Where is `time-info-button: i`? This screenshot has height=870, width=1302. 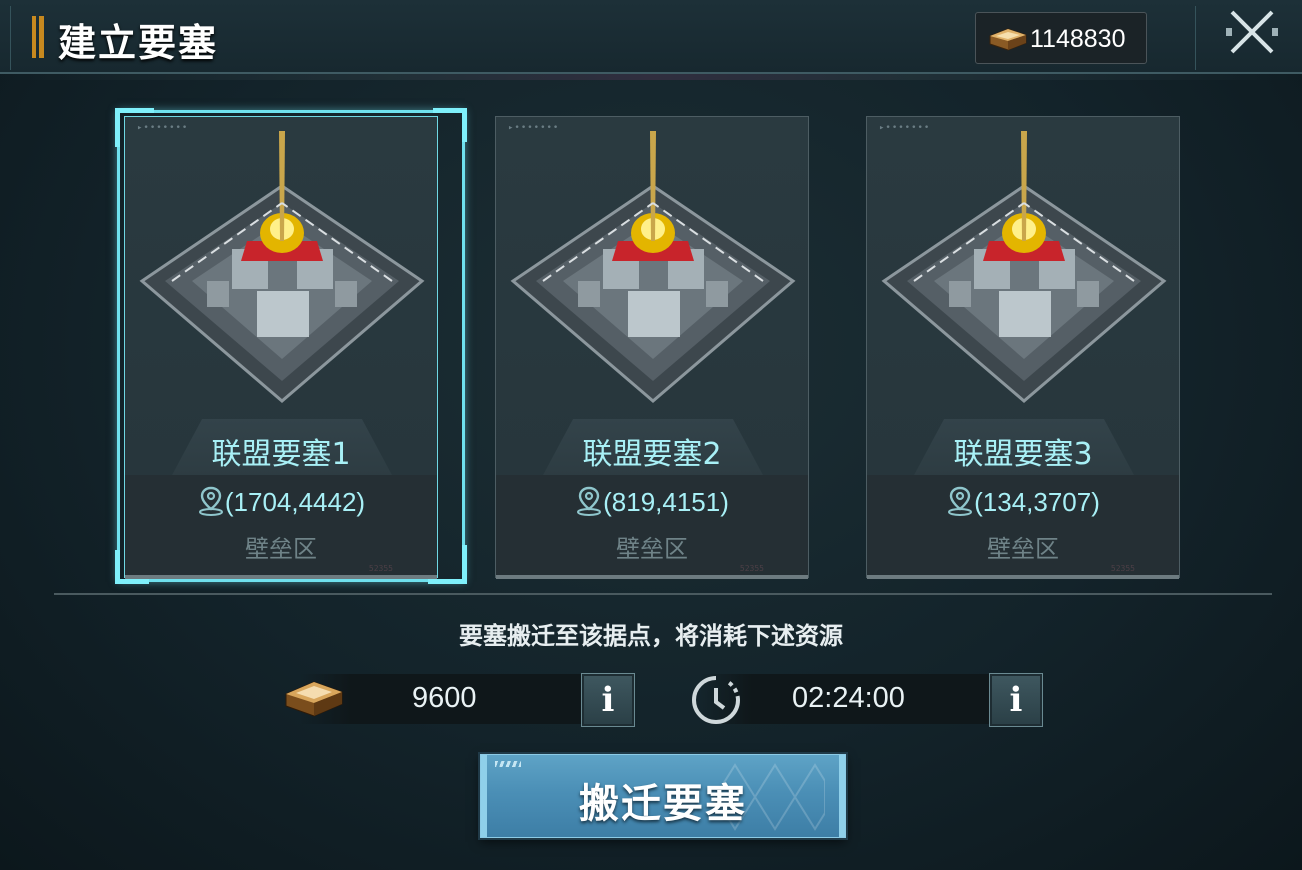
time-info-button: i is located at coordinates (1016, 700).